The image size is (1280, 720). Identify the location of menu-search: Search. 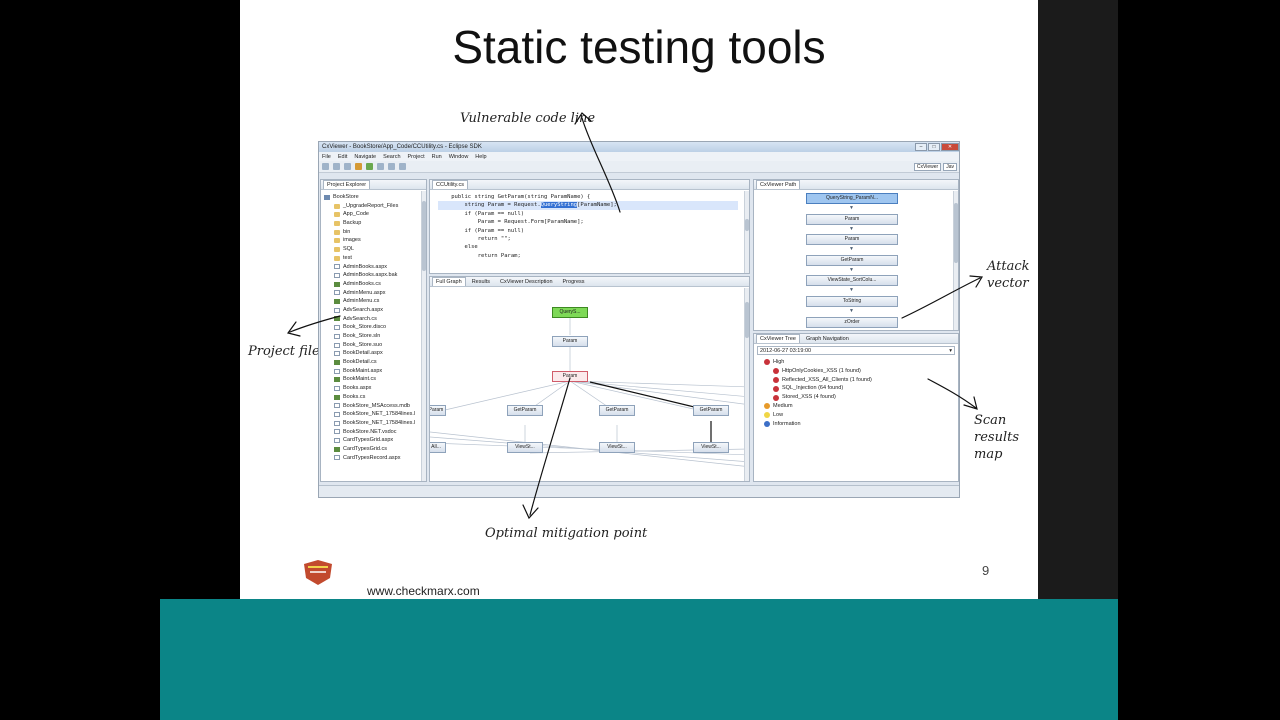
(391, 157).